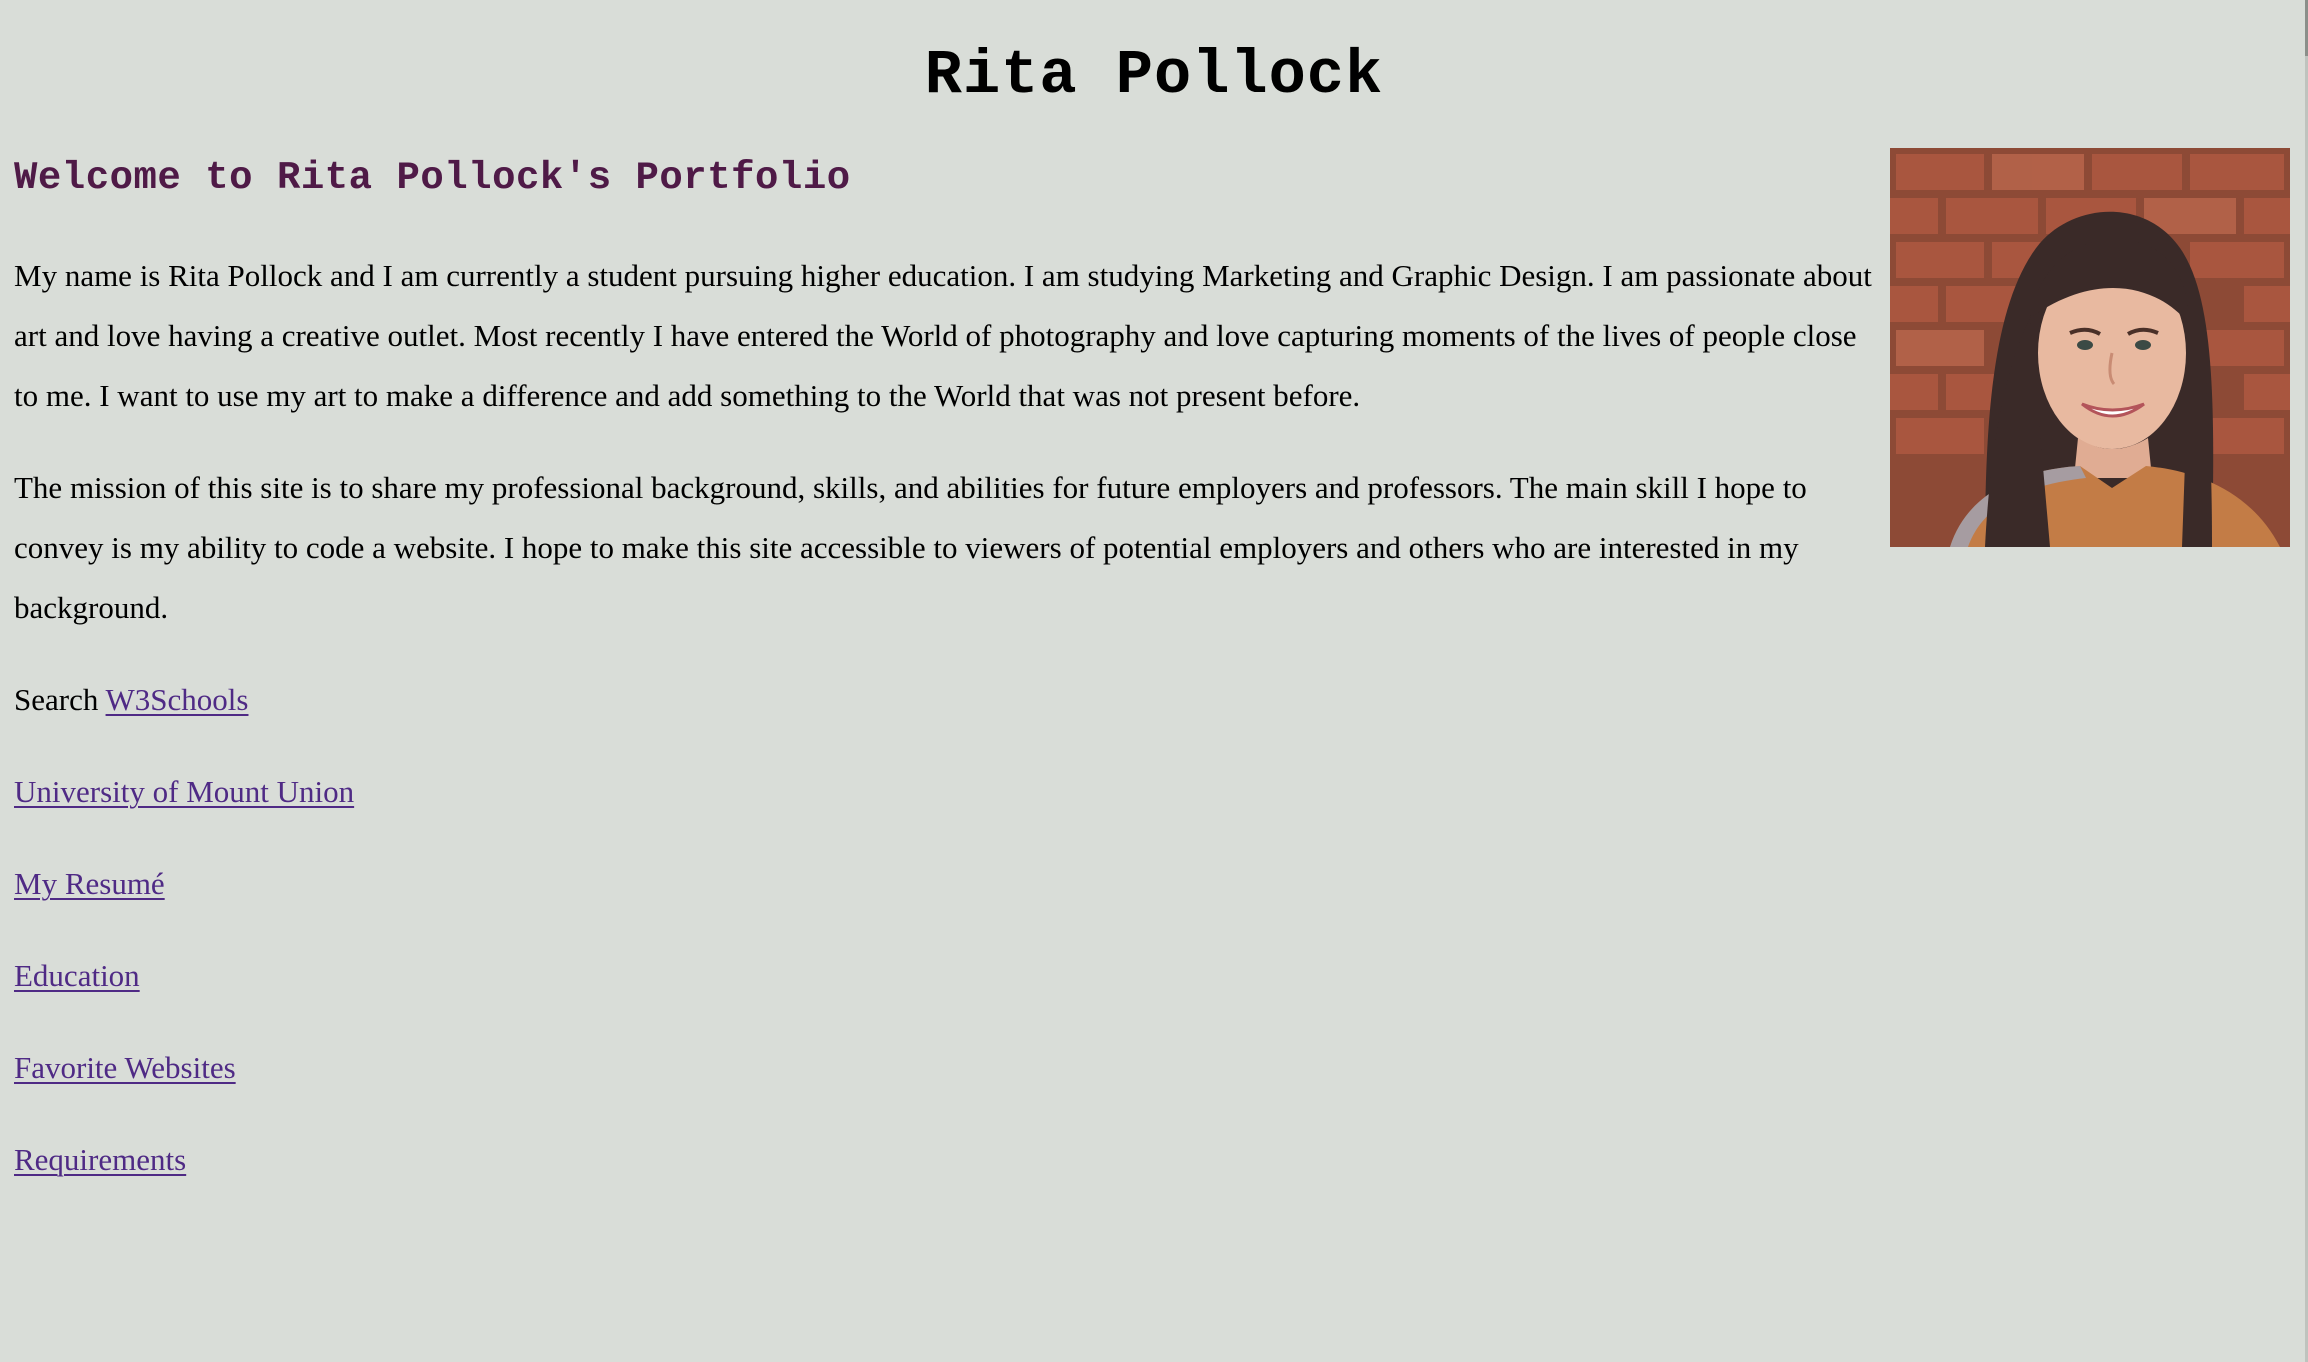  Describe the element at coordinates (177, 699) in the screenshot. I see `w3schools-link: W3Schools` at that location.